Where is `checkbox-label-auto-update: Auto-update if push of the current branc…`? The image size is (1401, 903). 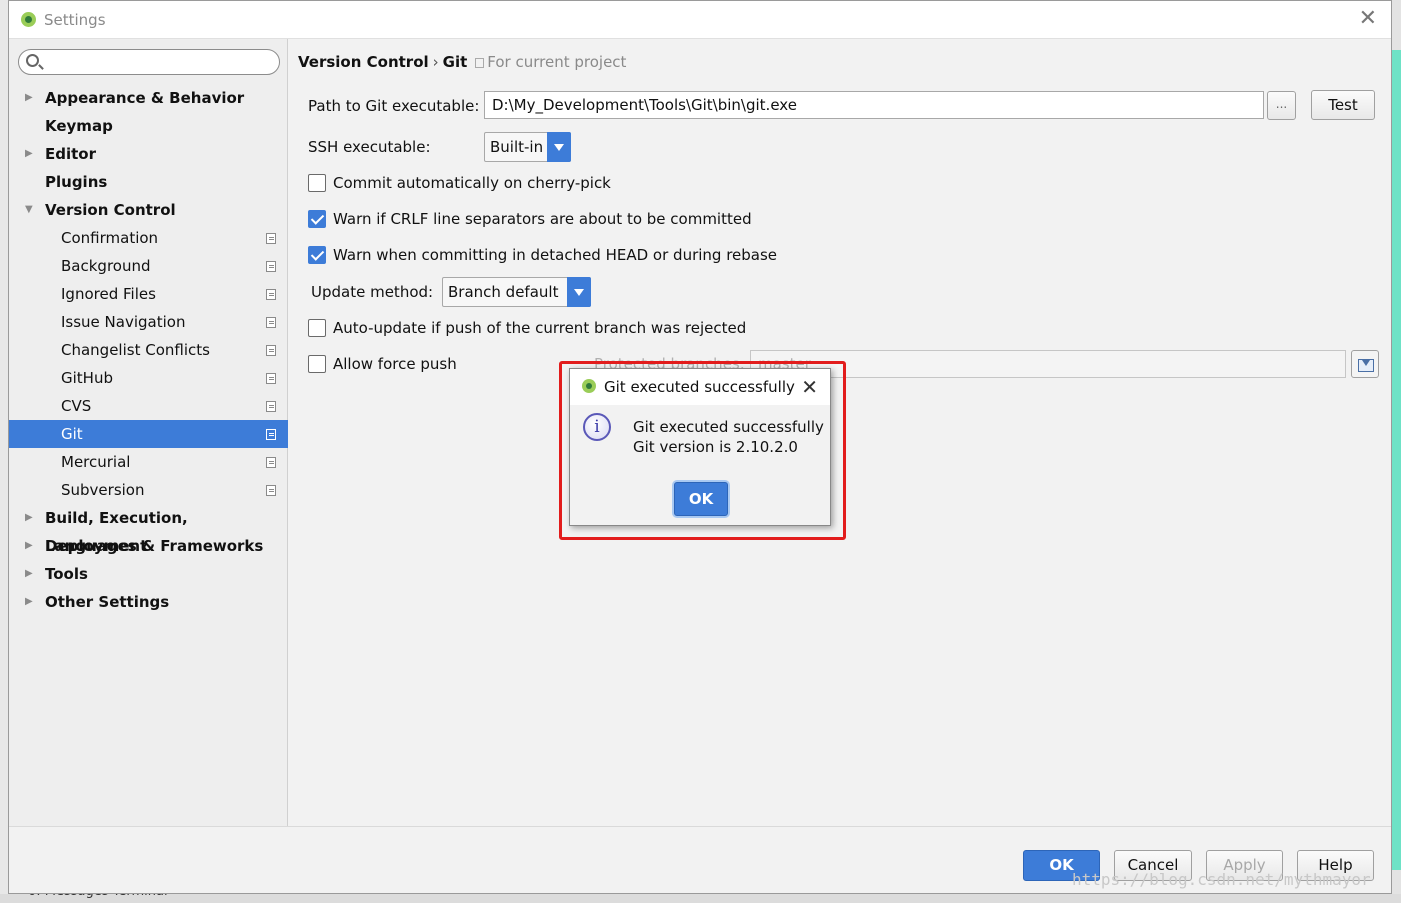
checkbox-label-auto-update: Auto-update if push of the current branc… is located at coordinates (540, 328).